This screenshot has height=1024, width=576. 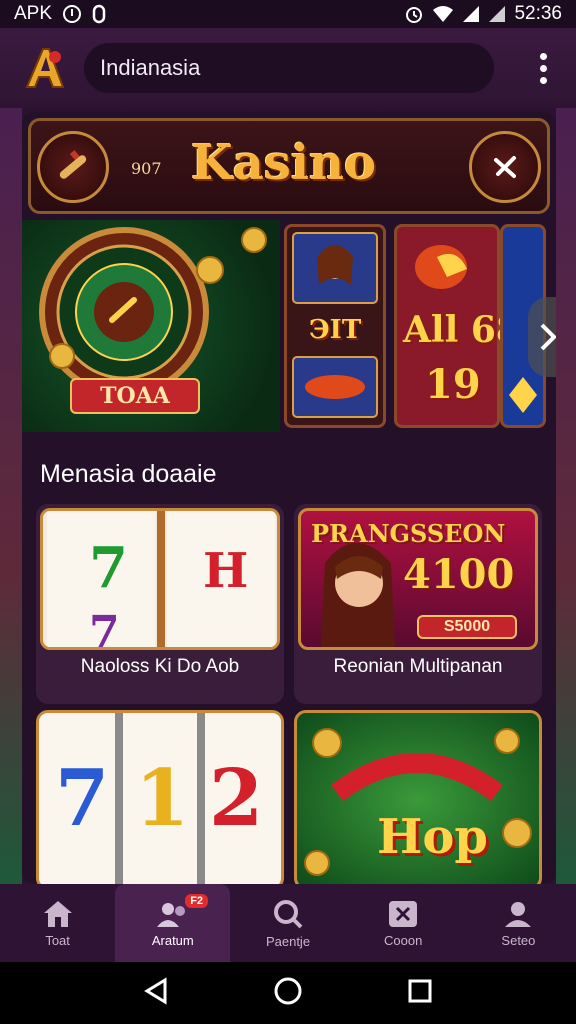 I want to click on search-input: Indianasia, so click(x=289, y=68).